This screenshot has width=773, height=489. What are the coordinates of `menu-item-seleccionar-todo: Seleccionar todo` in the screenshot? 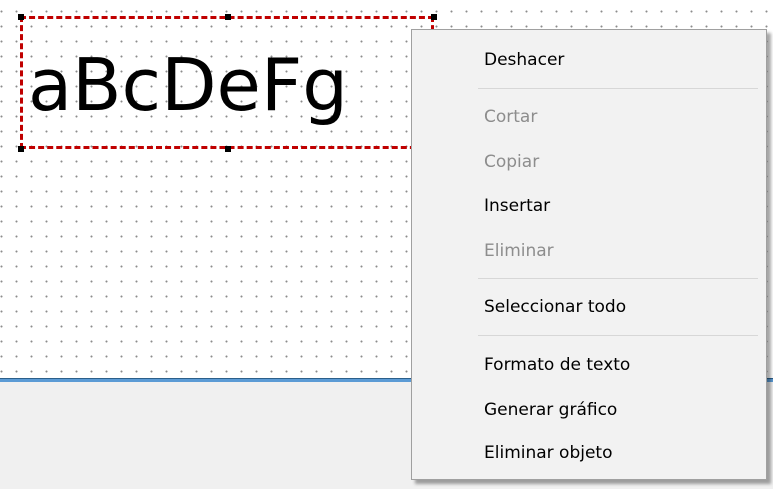 It's located at (555, 307).